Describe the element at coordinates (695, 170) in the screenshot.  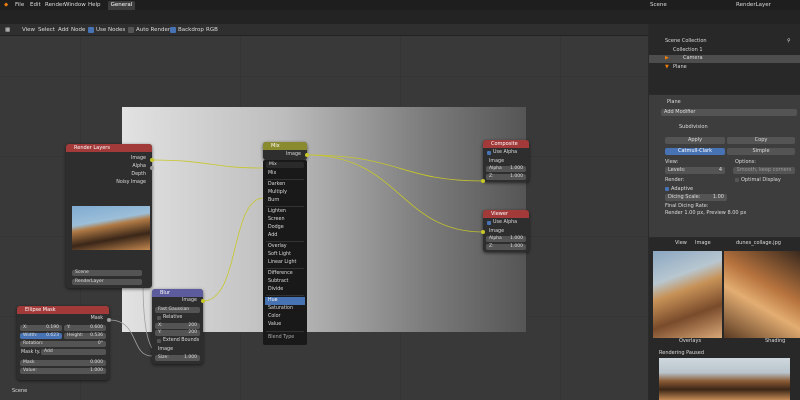
I see `levels-field: Levels: 4` at that location.